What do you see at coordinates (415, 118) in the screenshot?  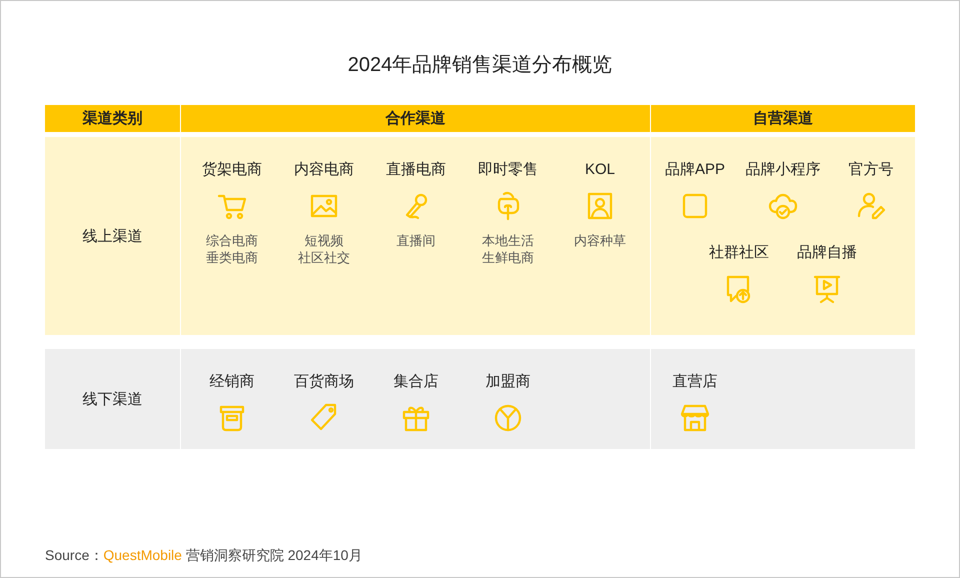 I see `header-cell: 合作渠道` at bounding box center [415, 118].